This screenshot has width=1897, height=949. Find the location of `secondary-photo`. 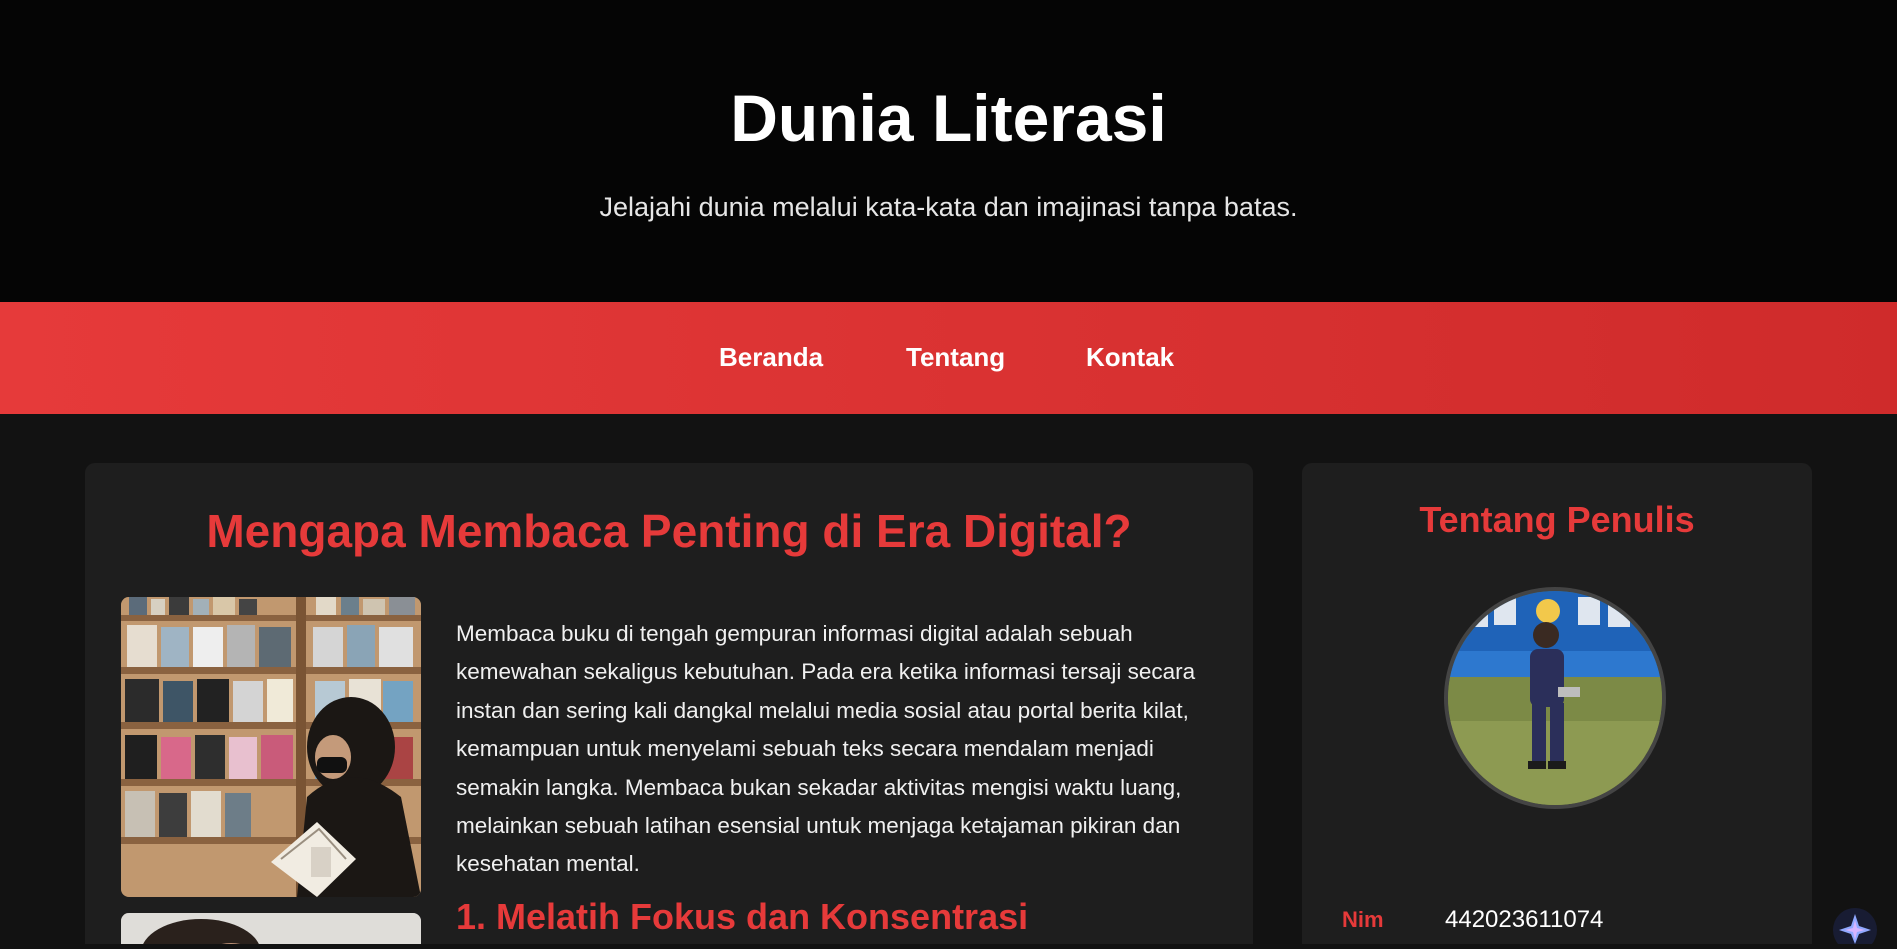

secondary-photo is located at coordinates (271, 928).